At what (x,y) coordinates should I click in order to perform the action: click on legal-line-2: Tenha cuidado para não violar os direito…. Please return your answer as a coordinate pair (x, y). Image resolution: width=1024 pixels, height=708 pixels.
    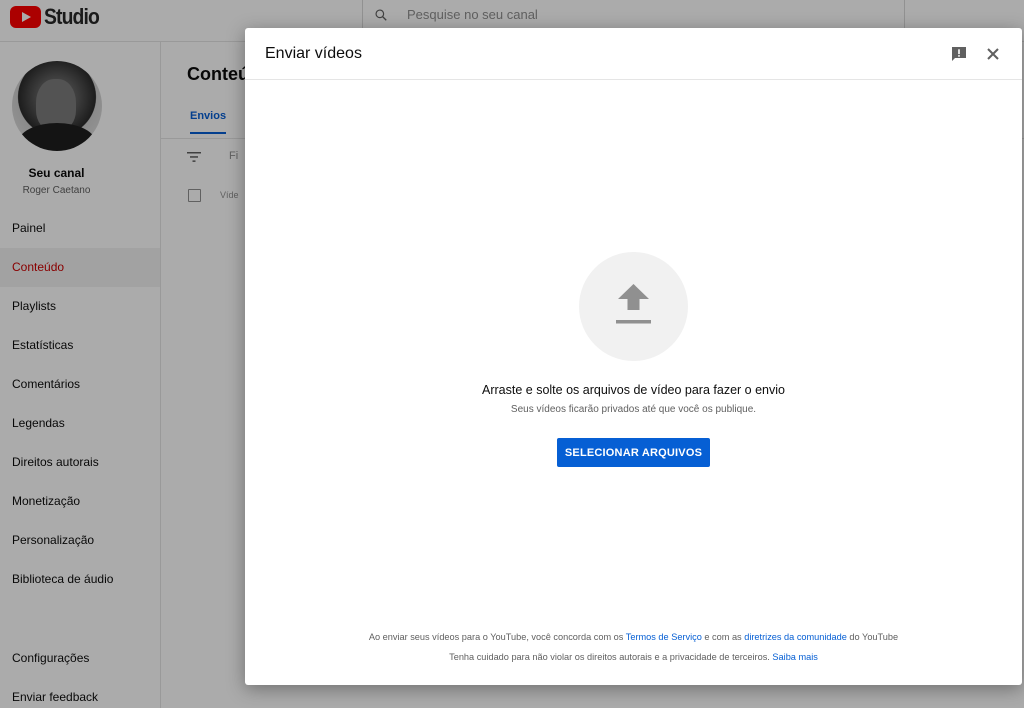
    Looking at the image, I should click on (633, 657).